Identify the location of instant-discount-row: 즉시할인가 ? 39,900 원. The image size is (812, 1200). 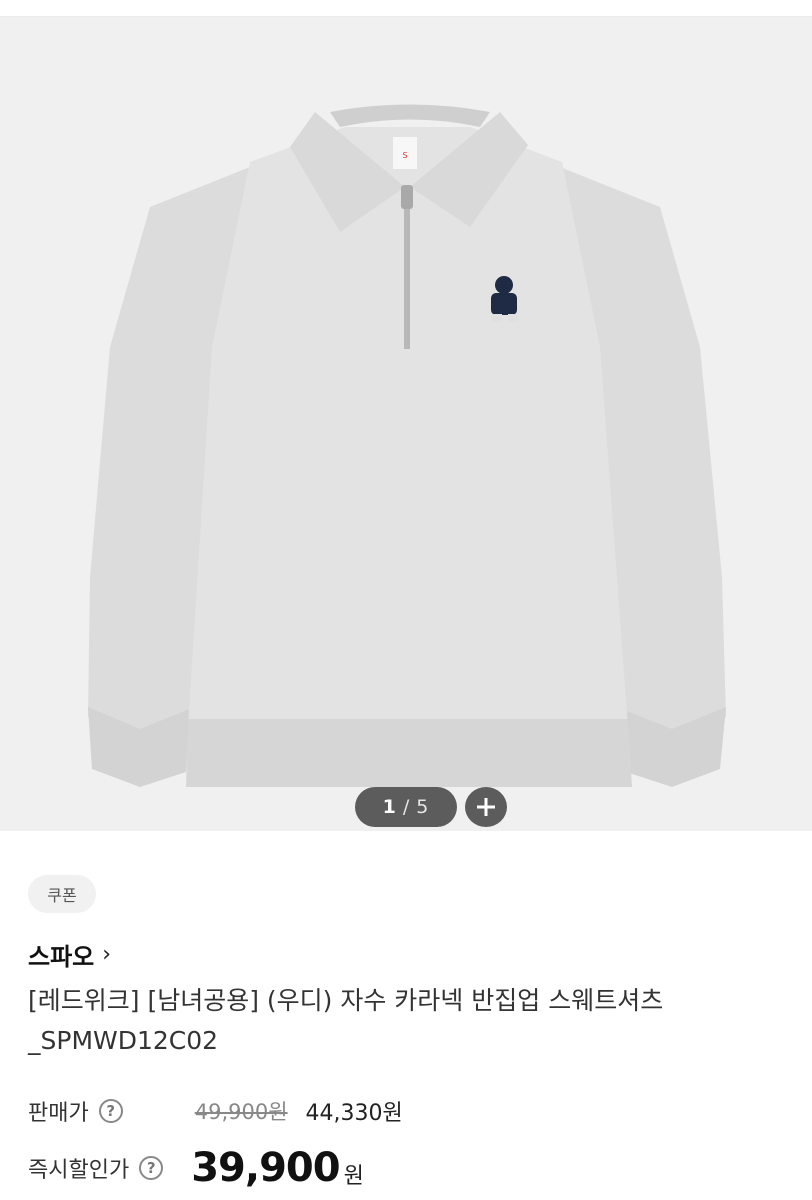
(196, 1168).